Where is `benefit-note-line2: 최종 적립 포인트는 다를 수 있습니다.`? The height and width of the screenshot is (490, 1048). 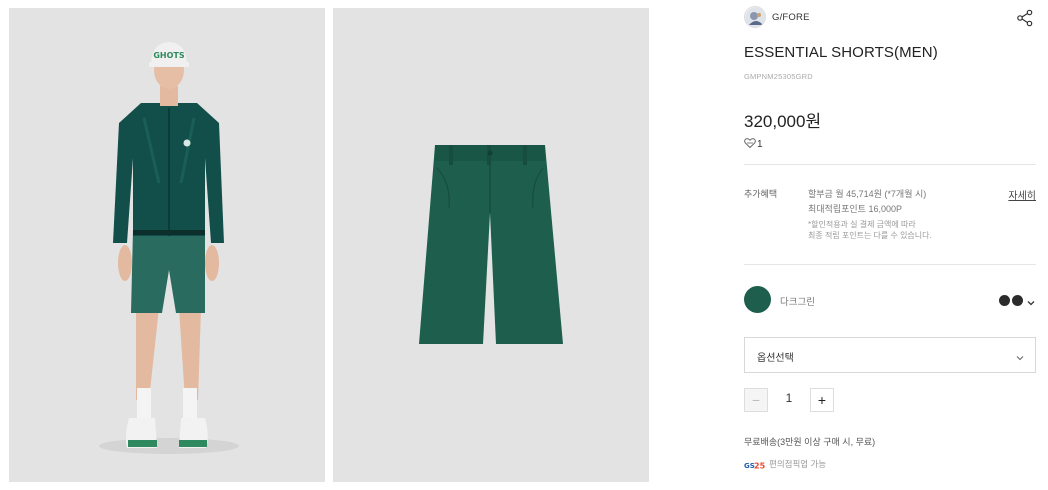 benefit-note-line2: 최종 적립 포인트는 다를 수 있습니다. is located at coordinates (870, 235).